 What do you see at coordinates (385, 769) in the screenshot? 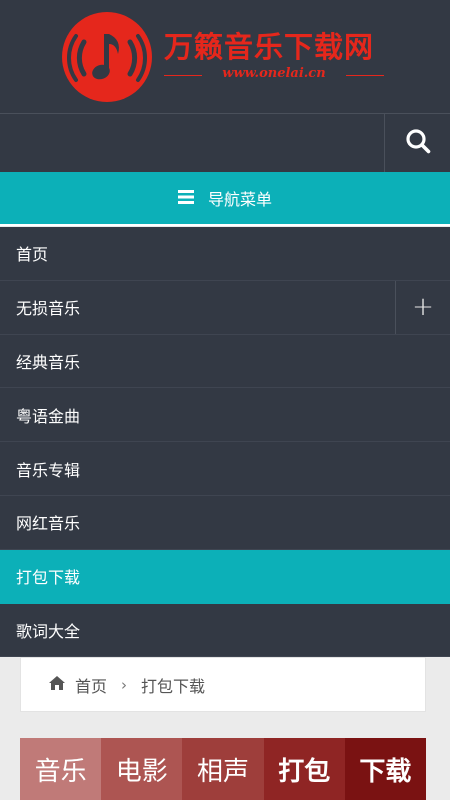
I see `banner-cell-download: 下载` at bounding box center [385, 769].